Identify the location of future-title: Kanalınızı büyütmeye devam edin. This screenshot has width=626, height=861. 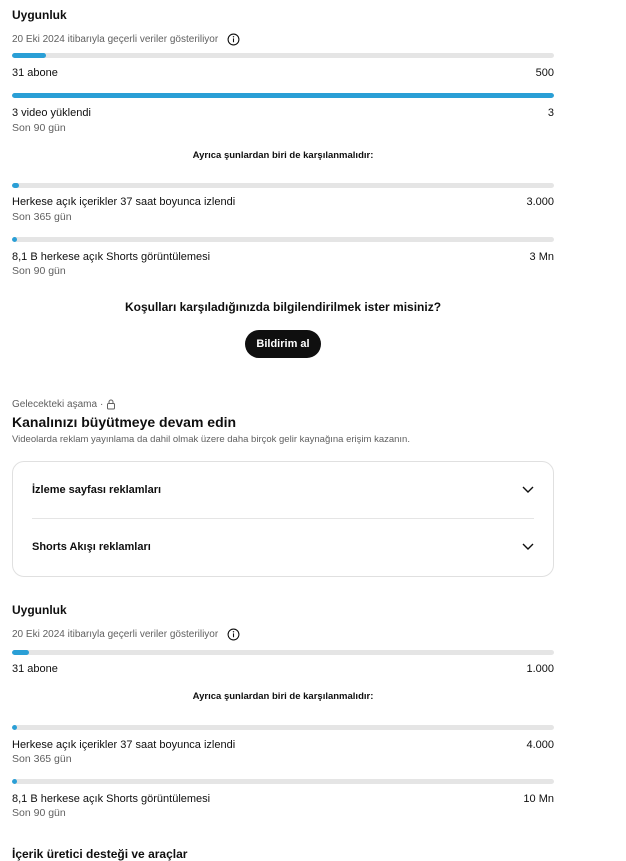
(124, 422).